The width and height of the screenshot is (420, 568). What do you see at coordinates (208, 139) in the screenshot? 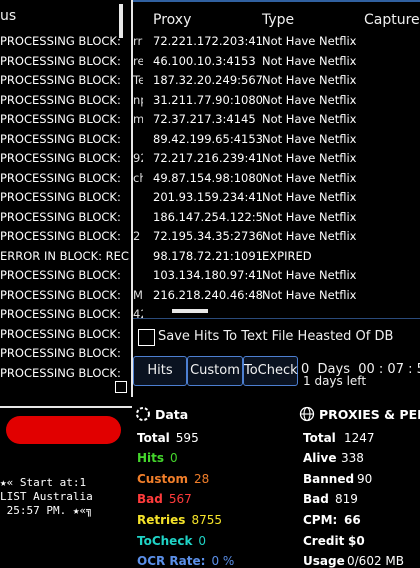
I see `proxy-cell: 89.42.199.65:4153` at bounding box center [208, 139].